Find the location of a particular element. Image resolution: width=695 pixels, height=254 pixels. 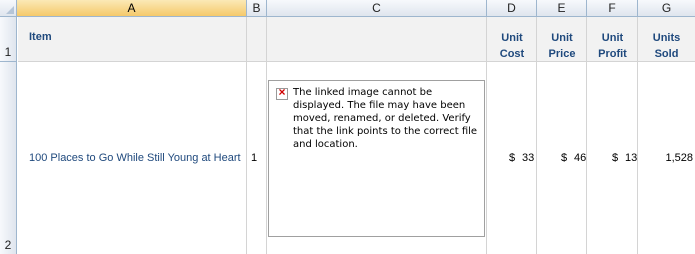

column-header-g: G is located at coordinates (666, 8).